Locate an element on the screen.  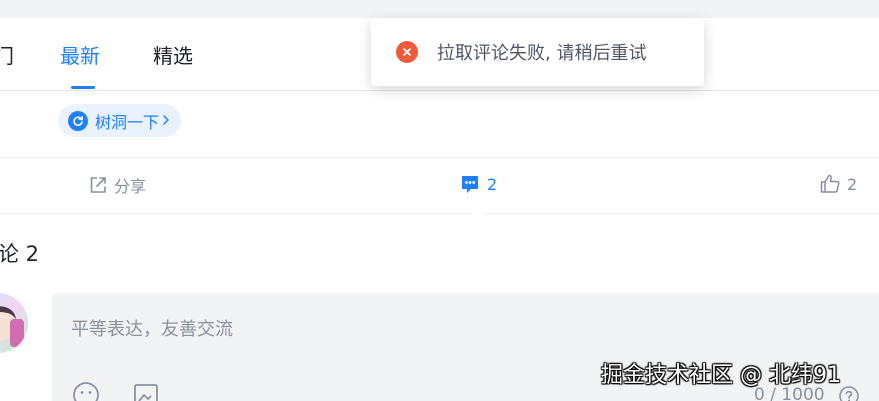
comment-pointer is located at coordinates (478, 211).